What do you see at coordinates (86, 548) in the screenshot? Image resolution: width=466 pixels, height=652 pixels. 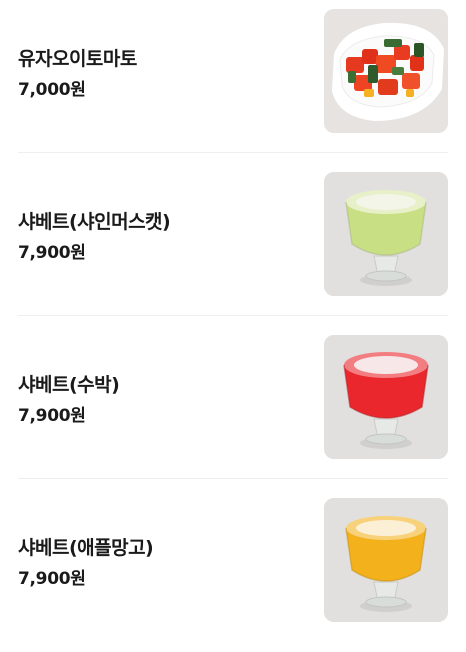 I see `menu-item-name: 샤베트(애플망고)` at bounding box center [86, 548].